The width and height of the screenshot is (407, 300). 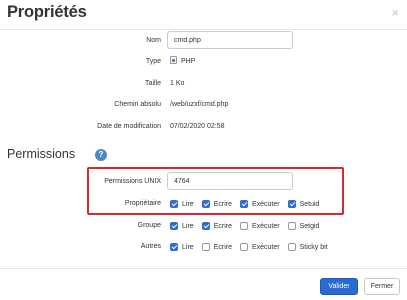 I want to click on unix-permissions-row: Permissions UNIX, so click(x=203, y=182).